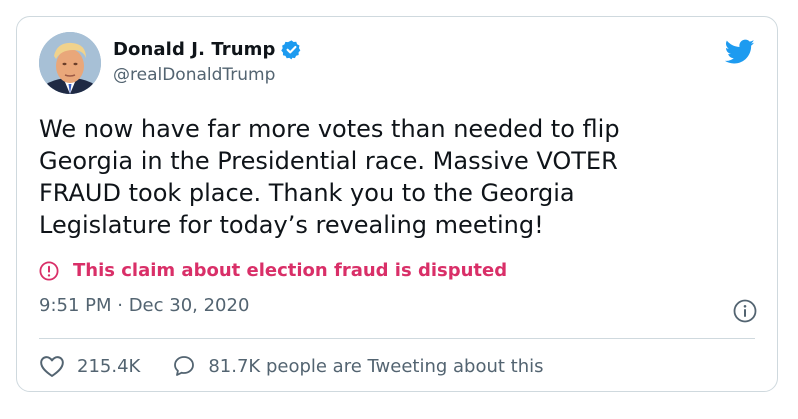  I want to click on heart-icon, so click(52, 366).